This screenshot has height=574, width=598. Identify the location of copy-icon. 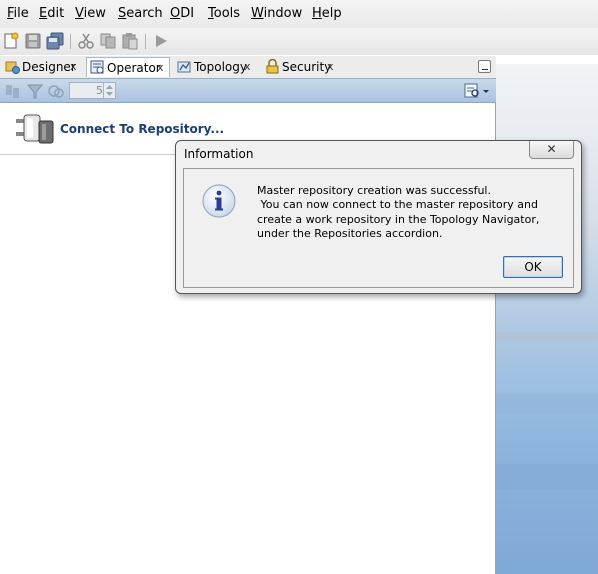
(108, 41).